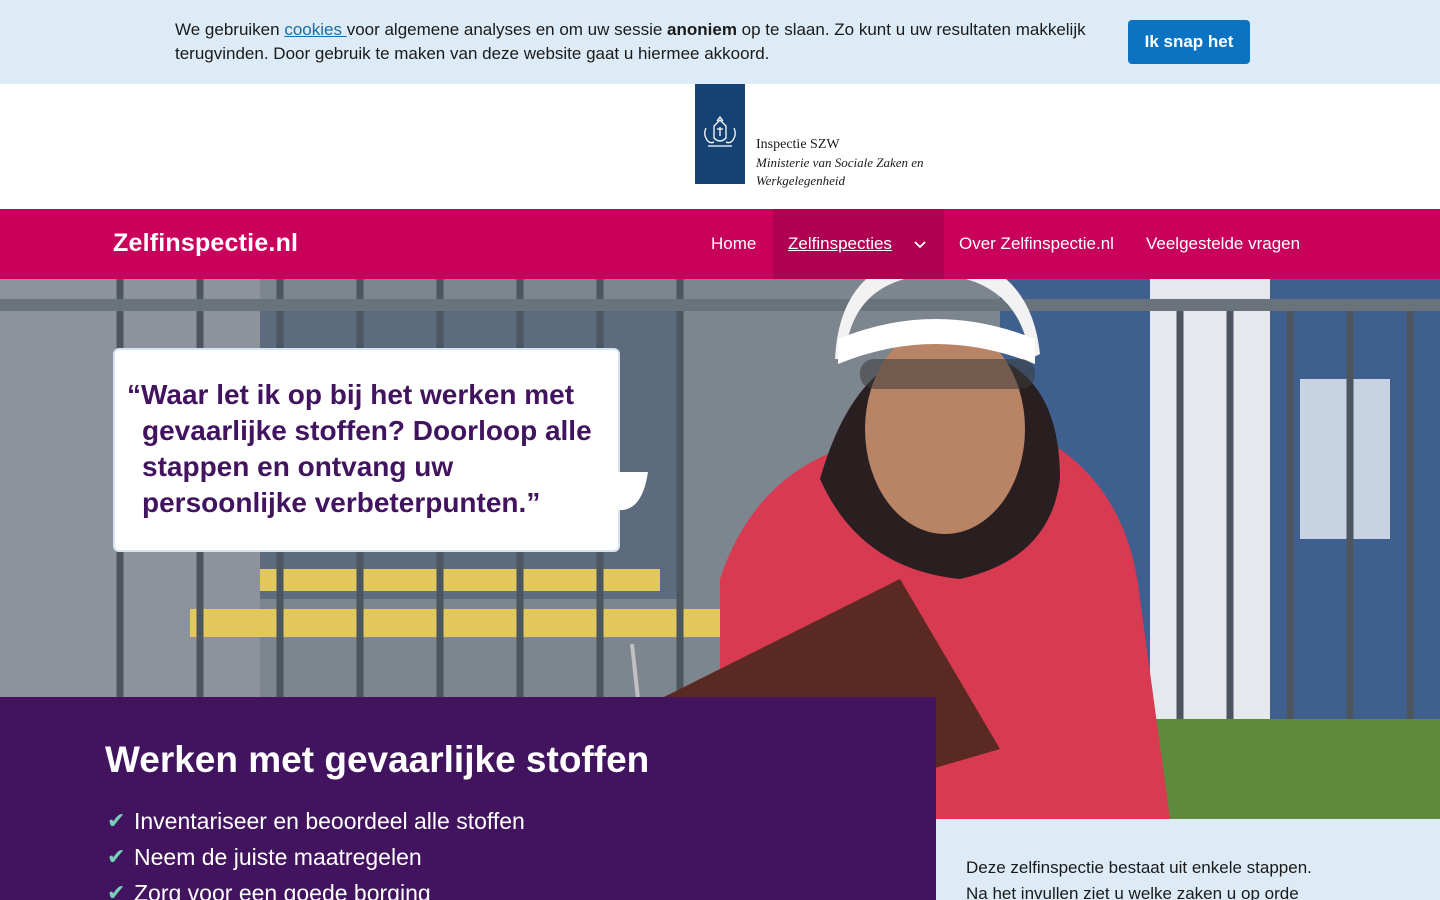  I want to click on rijksoverheid-logo, so click(720, 134).